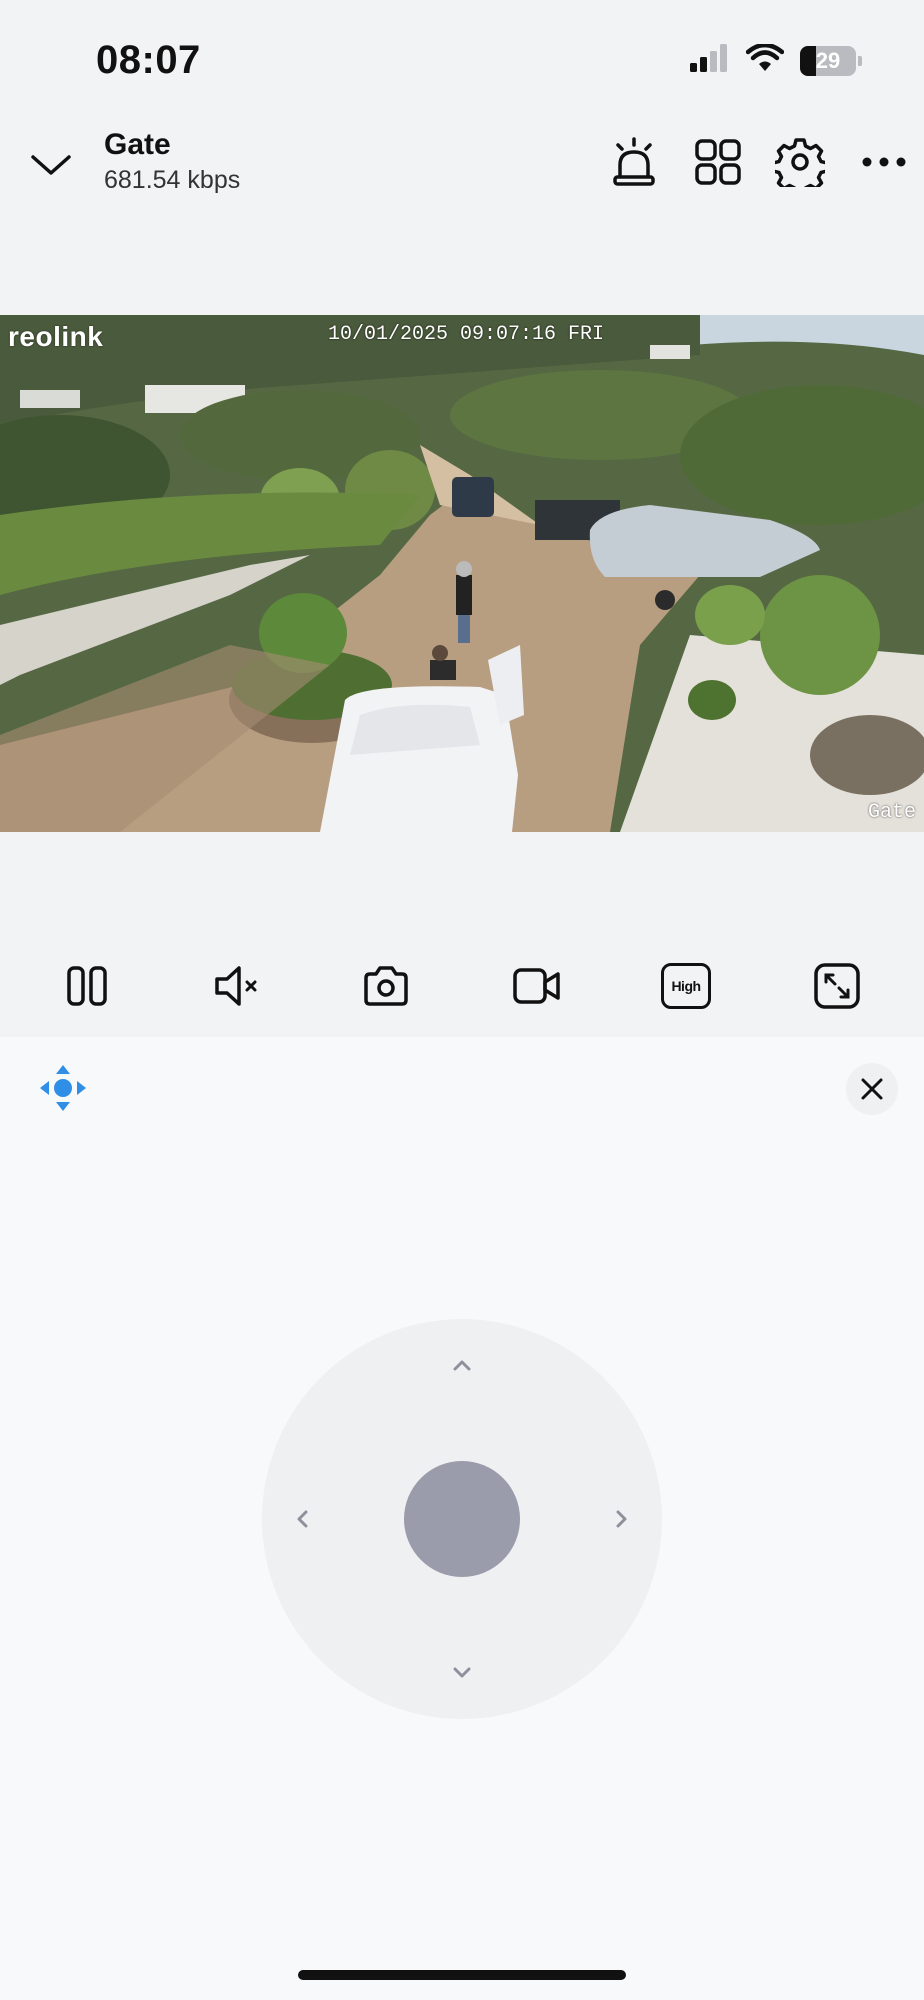 The image size is (924, 2000). I want to click on pause-icon, so click(87, 986).